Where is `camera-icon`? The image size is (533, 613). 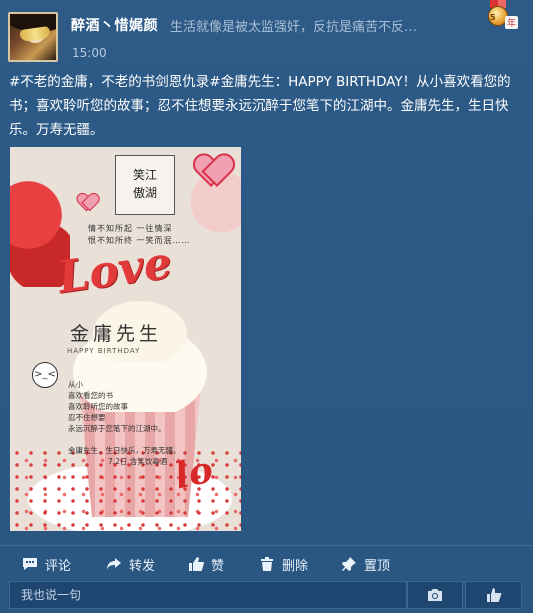 camera-icon is located at coordinates (435, 595).